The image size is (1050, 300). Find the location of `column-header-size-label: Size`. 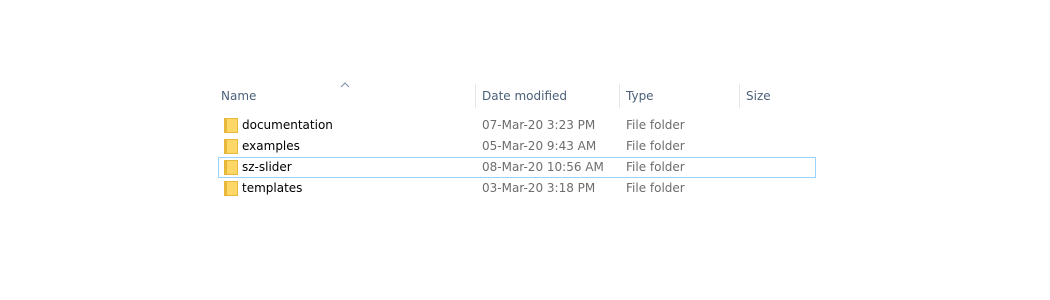

column-header-size-label: Size is located at coordinates (758, 96).